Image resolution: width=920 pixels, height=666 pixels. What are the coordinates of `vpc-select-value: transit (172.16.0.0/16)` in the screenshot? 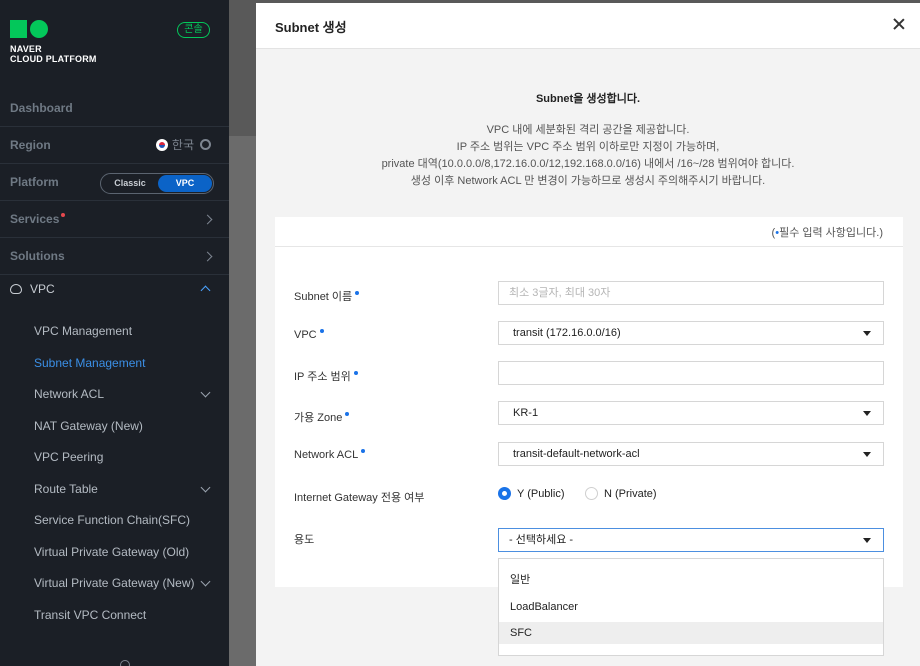 It's located at (567, 333).